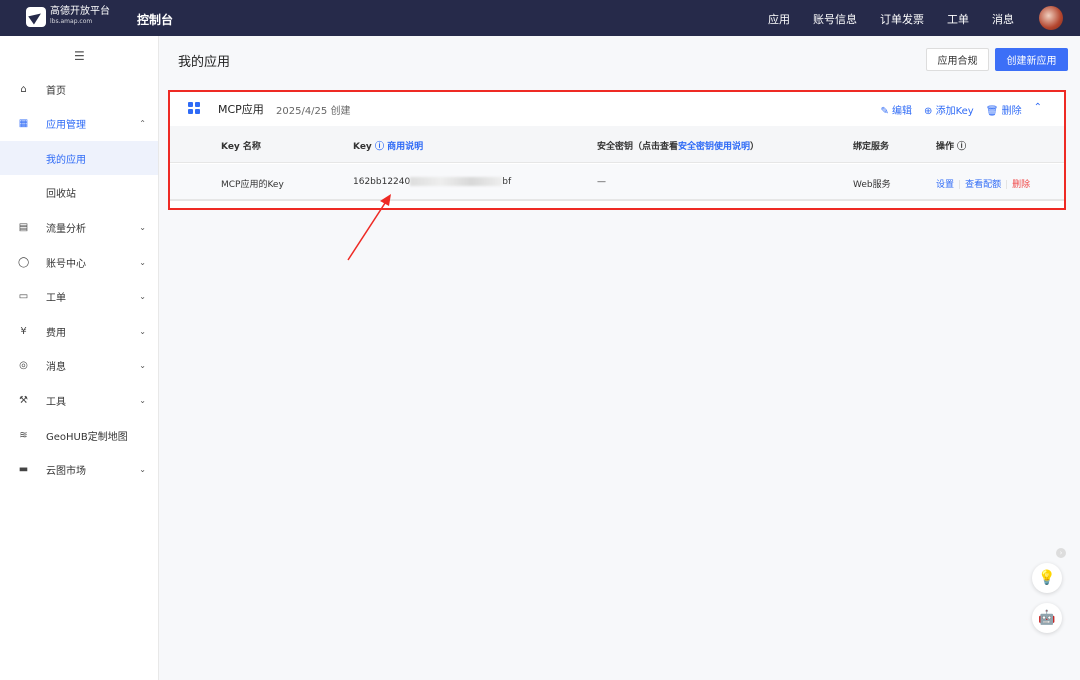 Image resolution: width=1080 pixels, height=680 pixels. What do you see at coordinates (369, 227) in the screenshot?
I see `annotation-arrow` at bounding box center [369, 227].